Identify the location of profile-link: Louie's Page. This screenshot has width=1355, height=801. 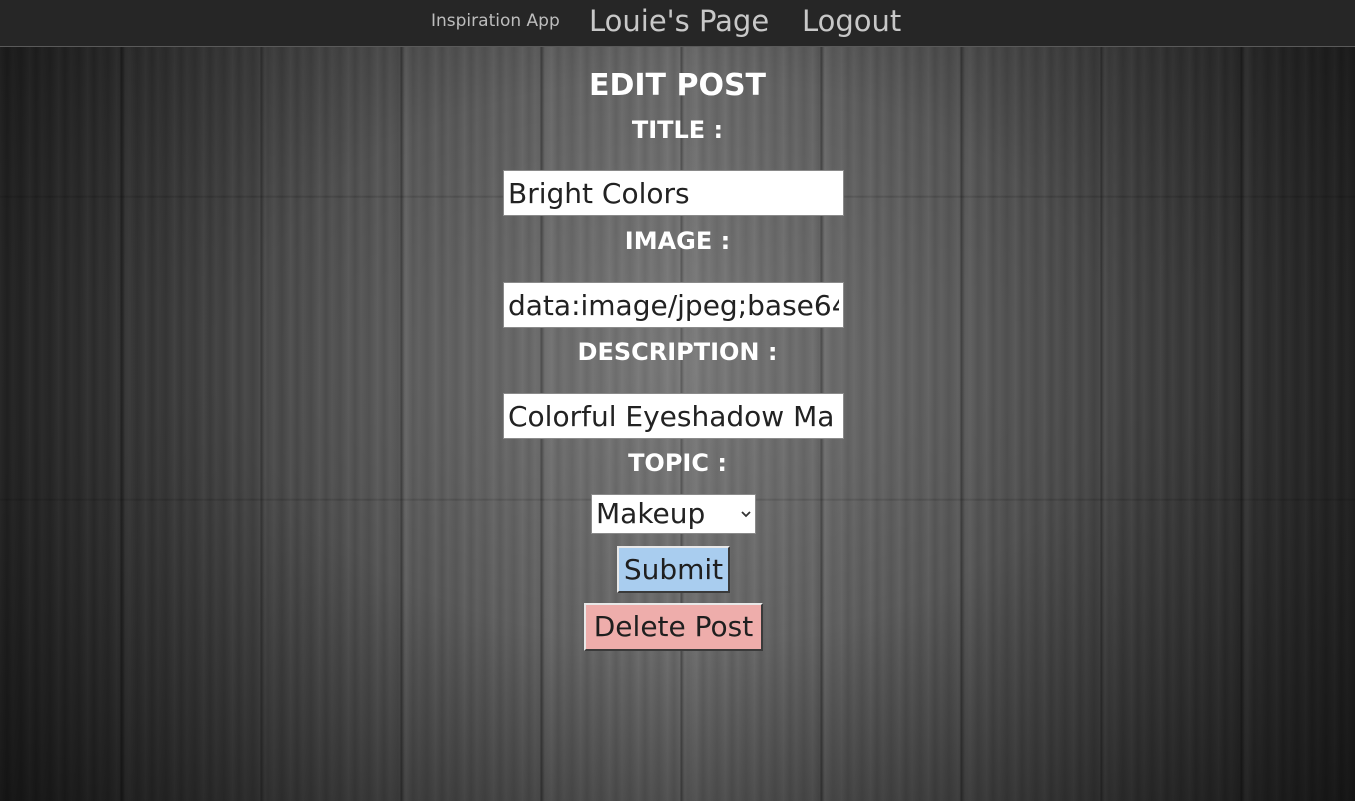
(679, 21).